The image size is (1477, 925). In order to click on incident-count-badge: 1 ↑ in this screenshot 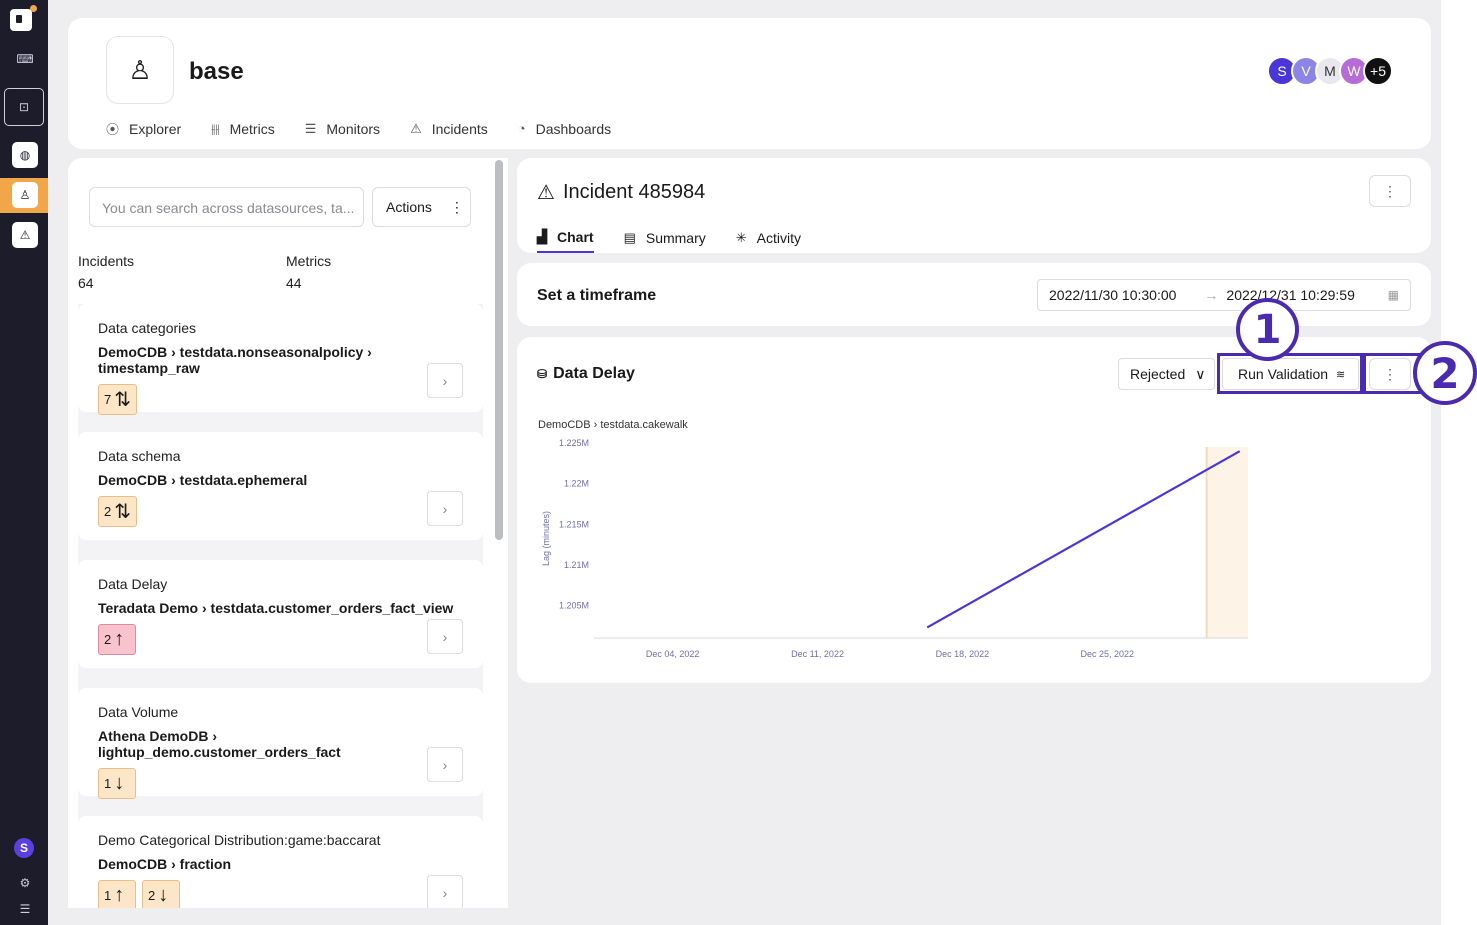, I will do `click(117, 894)`.